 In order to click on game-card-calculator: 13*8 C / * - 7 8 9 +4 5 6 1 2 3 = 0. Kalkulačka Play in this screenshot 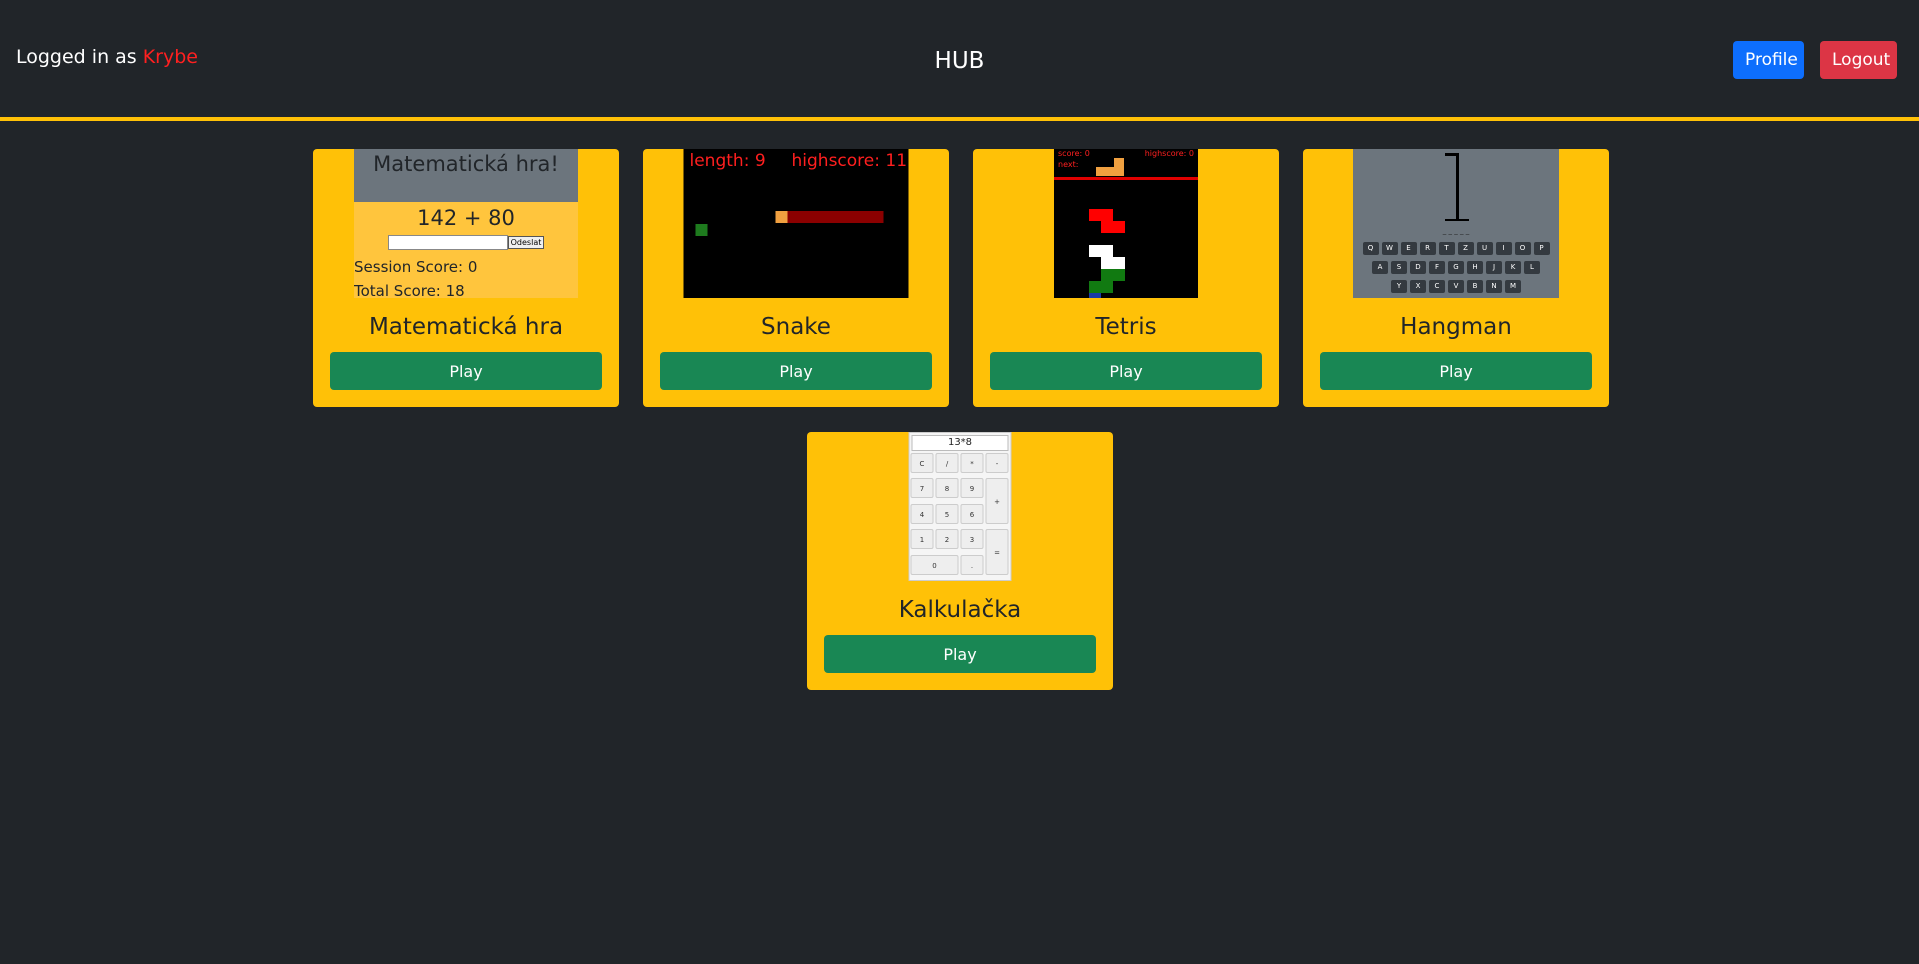, I will do `click(960, 561)`.